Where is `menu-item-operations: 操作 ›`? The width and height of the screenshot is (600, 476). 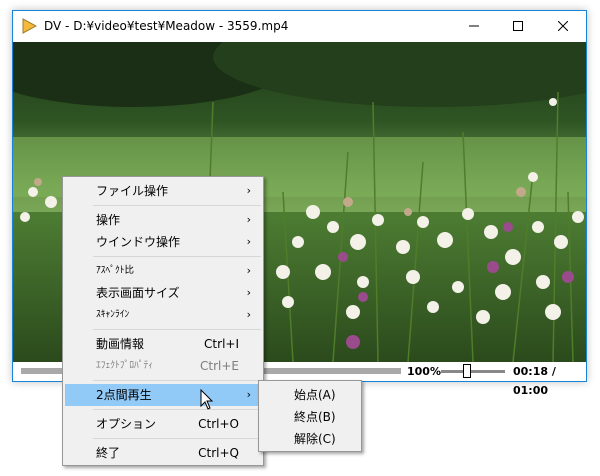 menu-item-operations: 操作 › is located at coordinates (163, 220).